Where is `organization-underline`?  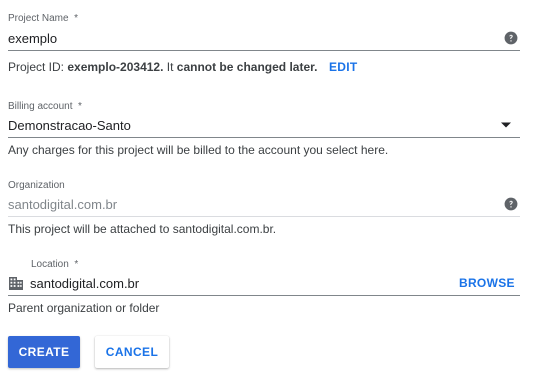 organization-underline is located at coordinates (264, 216).